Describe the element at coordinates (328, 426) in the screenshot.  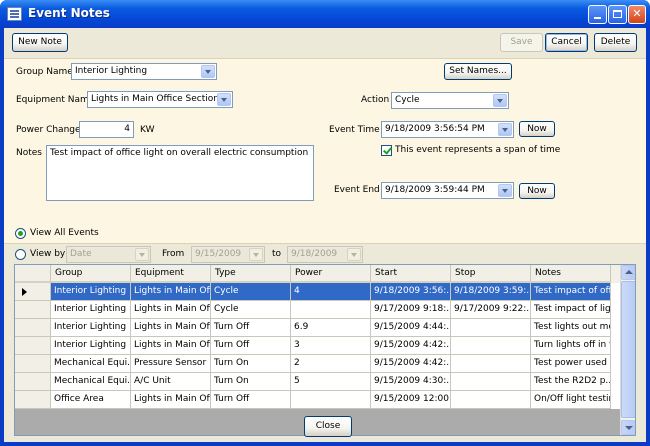
I see `close-button: Close` at that location.